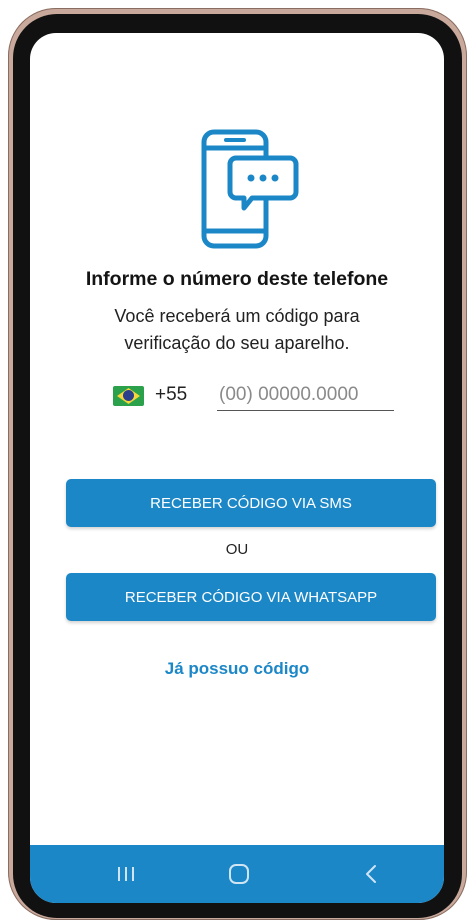 This screenshot has height=922, width=475. I want to click on sms-button-label: RECEBER CÓDIGO VIA SMS, so click(251, 503).